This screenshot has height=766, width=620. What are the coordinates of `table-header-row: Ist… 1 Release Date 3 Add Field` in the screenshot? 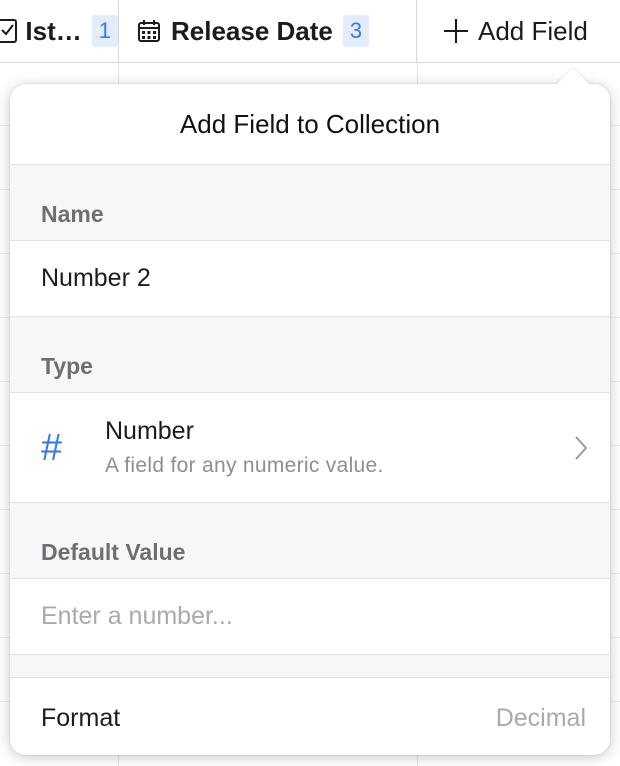 It's located at (310, 31).